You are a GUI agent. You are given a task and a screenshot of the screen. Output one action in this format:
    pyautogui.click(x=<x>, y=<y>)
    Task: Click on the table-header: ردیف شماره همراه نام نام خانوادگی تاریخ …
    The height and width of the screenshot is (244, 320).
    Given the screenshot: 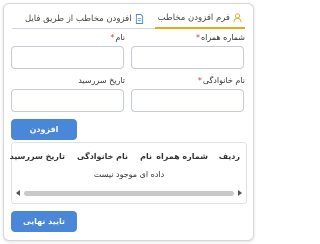 What is the action you would take?
    pyautogui.click(x=127, y=159)
    